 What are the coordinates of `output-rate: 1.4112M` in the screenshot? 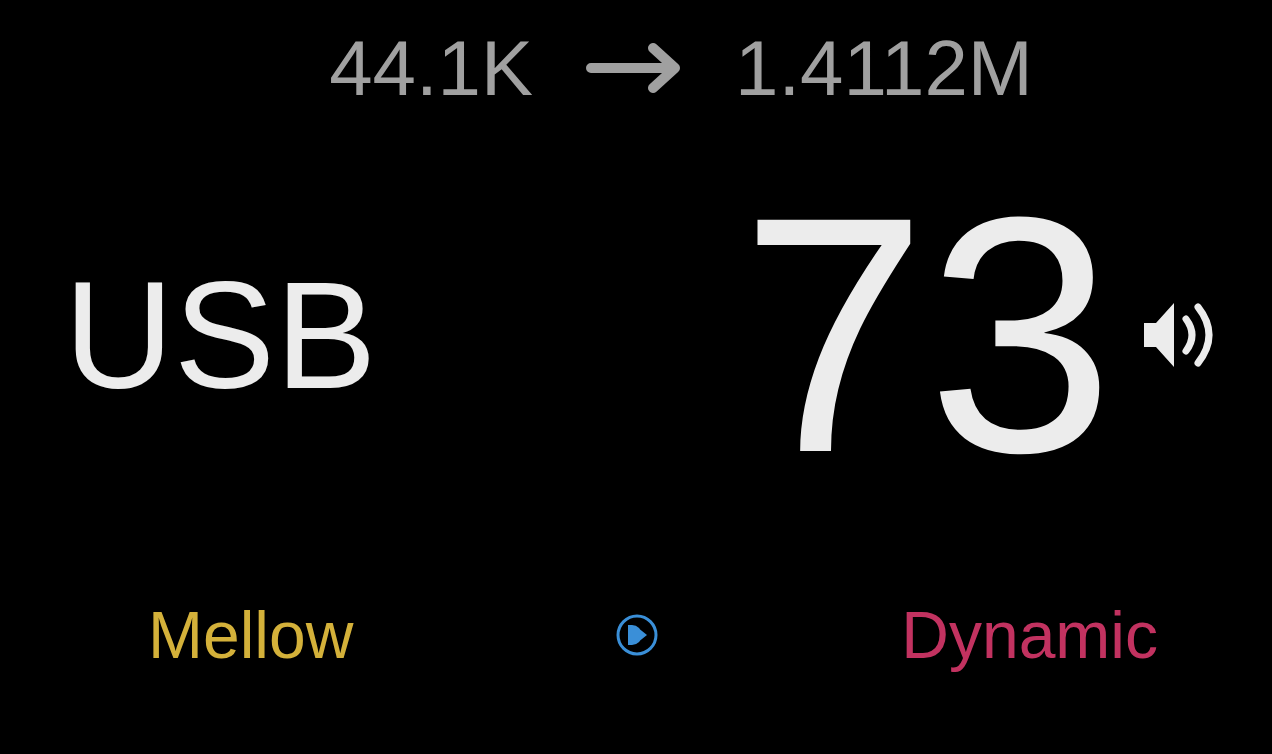 It's located at (884, 68).